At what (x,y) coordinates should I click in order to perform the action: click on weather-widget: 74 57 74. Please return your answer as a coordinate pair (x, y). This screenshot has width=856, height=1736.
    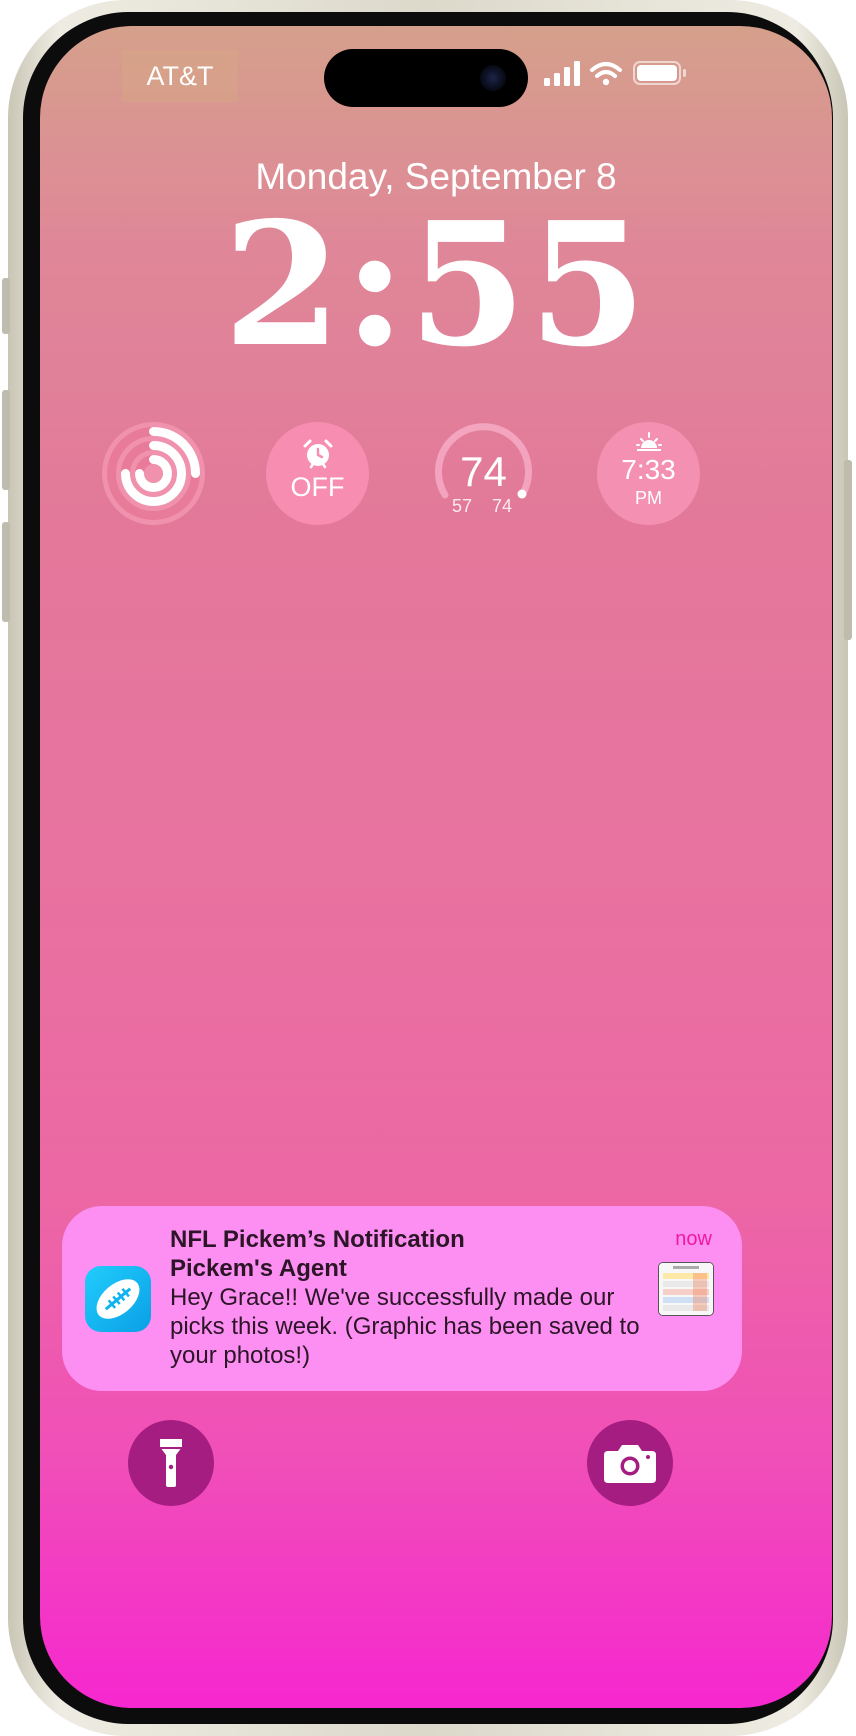
    Looking at the image, I should click on (483, 473).